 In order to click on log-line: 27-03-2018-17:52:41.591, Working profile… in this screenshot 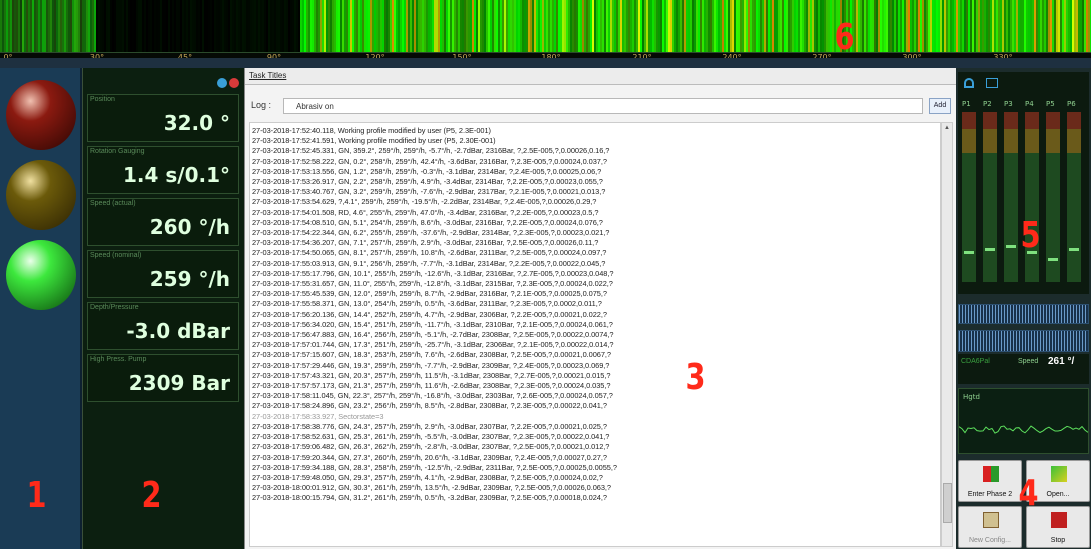, I will do `click(374, 141)`.